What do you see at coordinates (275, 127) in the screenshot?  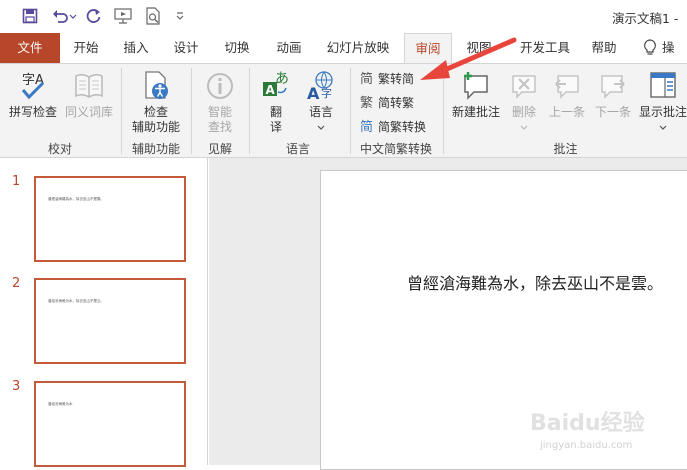 I see `translate-label-2: 译` at bounding box center [275, 127].